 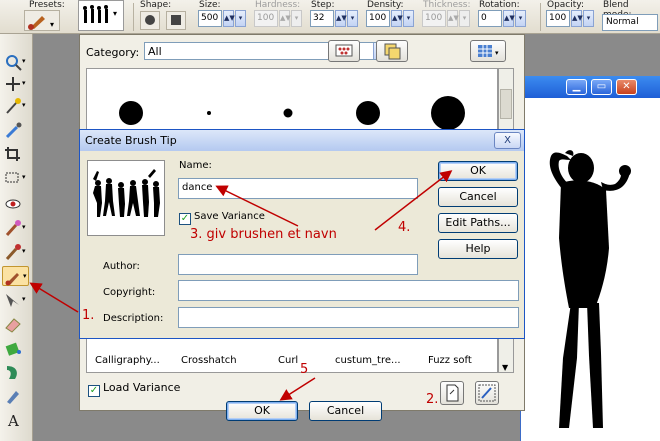 I want to click on minimize-button: ▁, so click(x=576, y=87).